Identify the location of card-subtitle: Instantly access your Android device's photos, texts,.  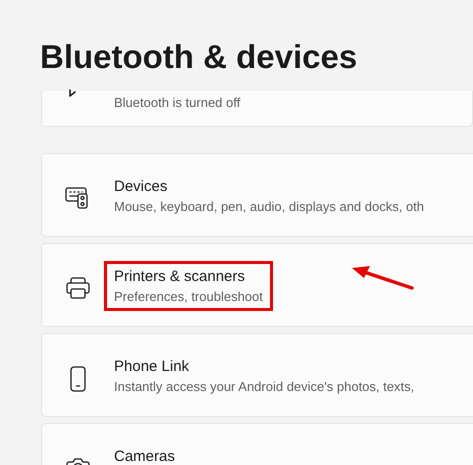
(264, 387).